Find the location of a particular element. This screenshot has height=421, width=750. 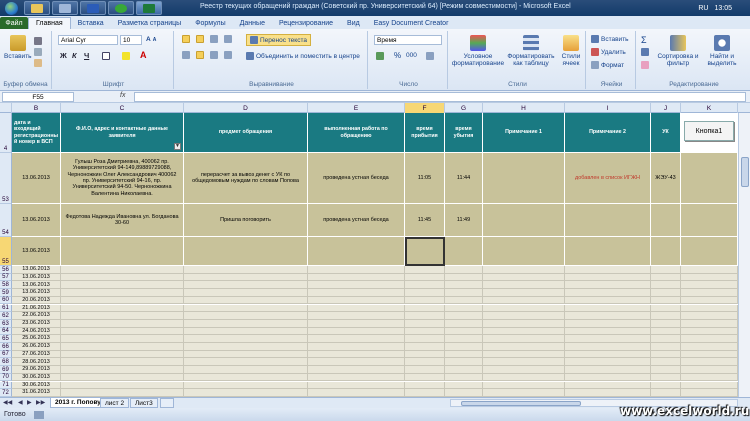

language-indicator: RU is located at coordinates (703, 8).